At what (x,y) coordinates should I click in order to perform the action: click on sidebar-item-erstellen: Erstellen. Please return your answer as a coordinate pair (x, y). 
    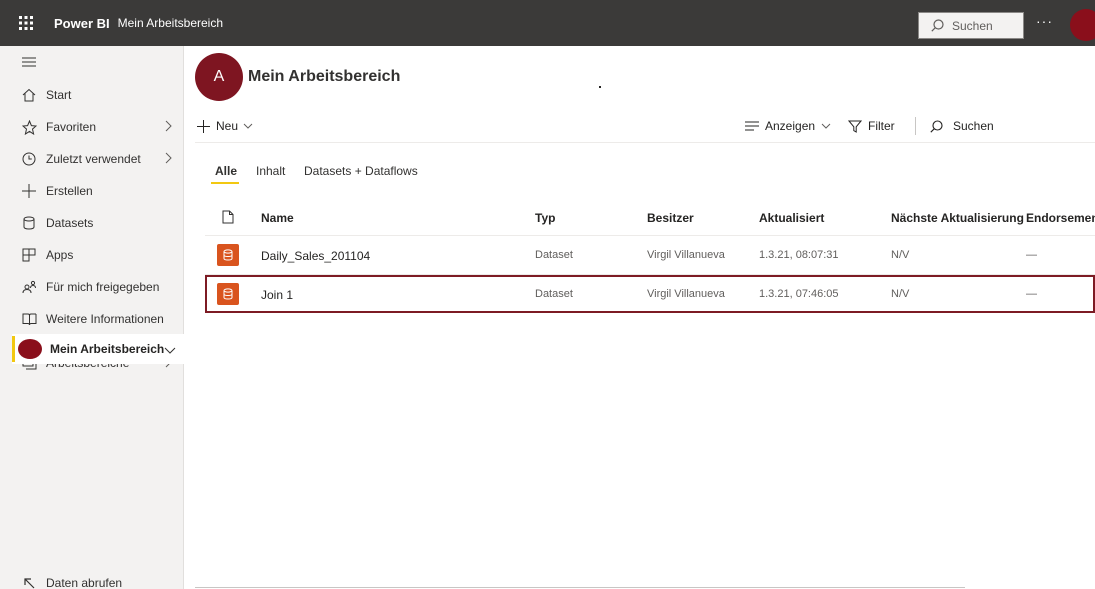
    Looking at the image, I should click on (92, 191).